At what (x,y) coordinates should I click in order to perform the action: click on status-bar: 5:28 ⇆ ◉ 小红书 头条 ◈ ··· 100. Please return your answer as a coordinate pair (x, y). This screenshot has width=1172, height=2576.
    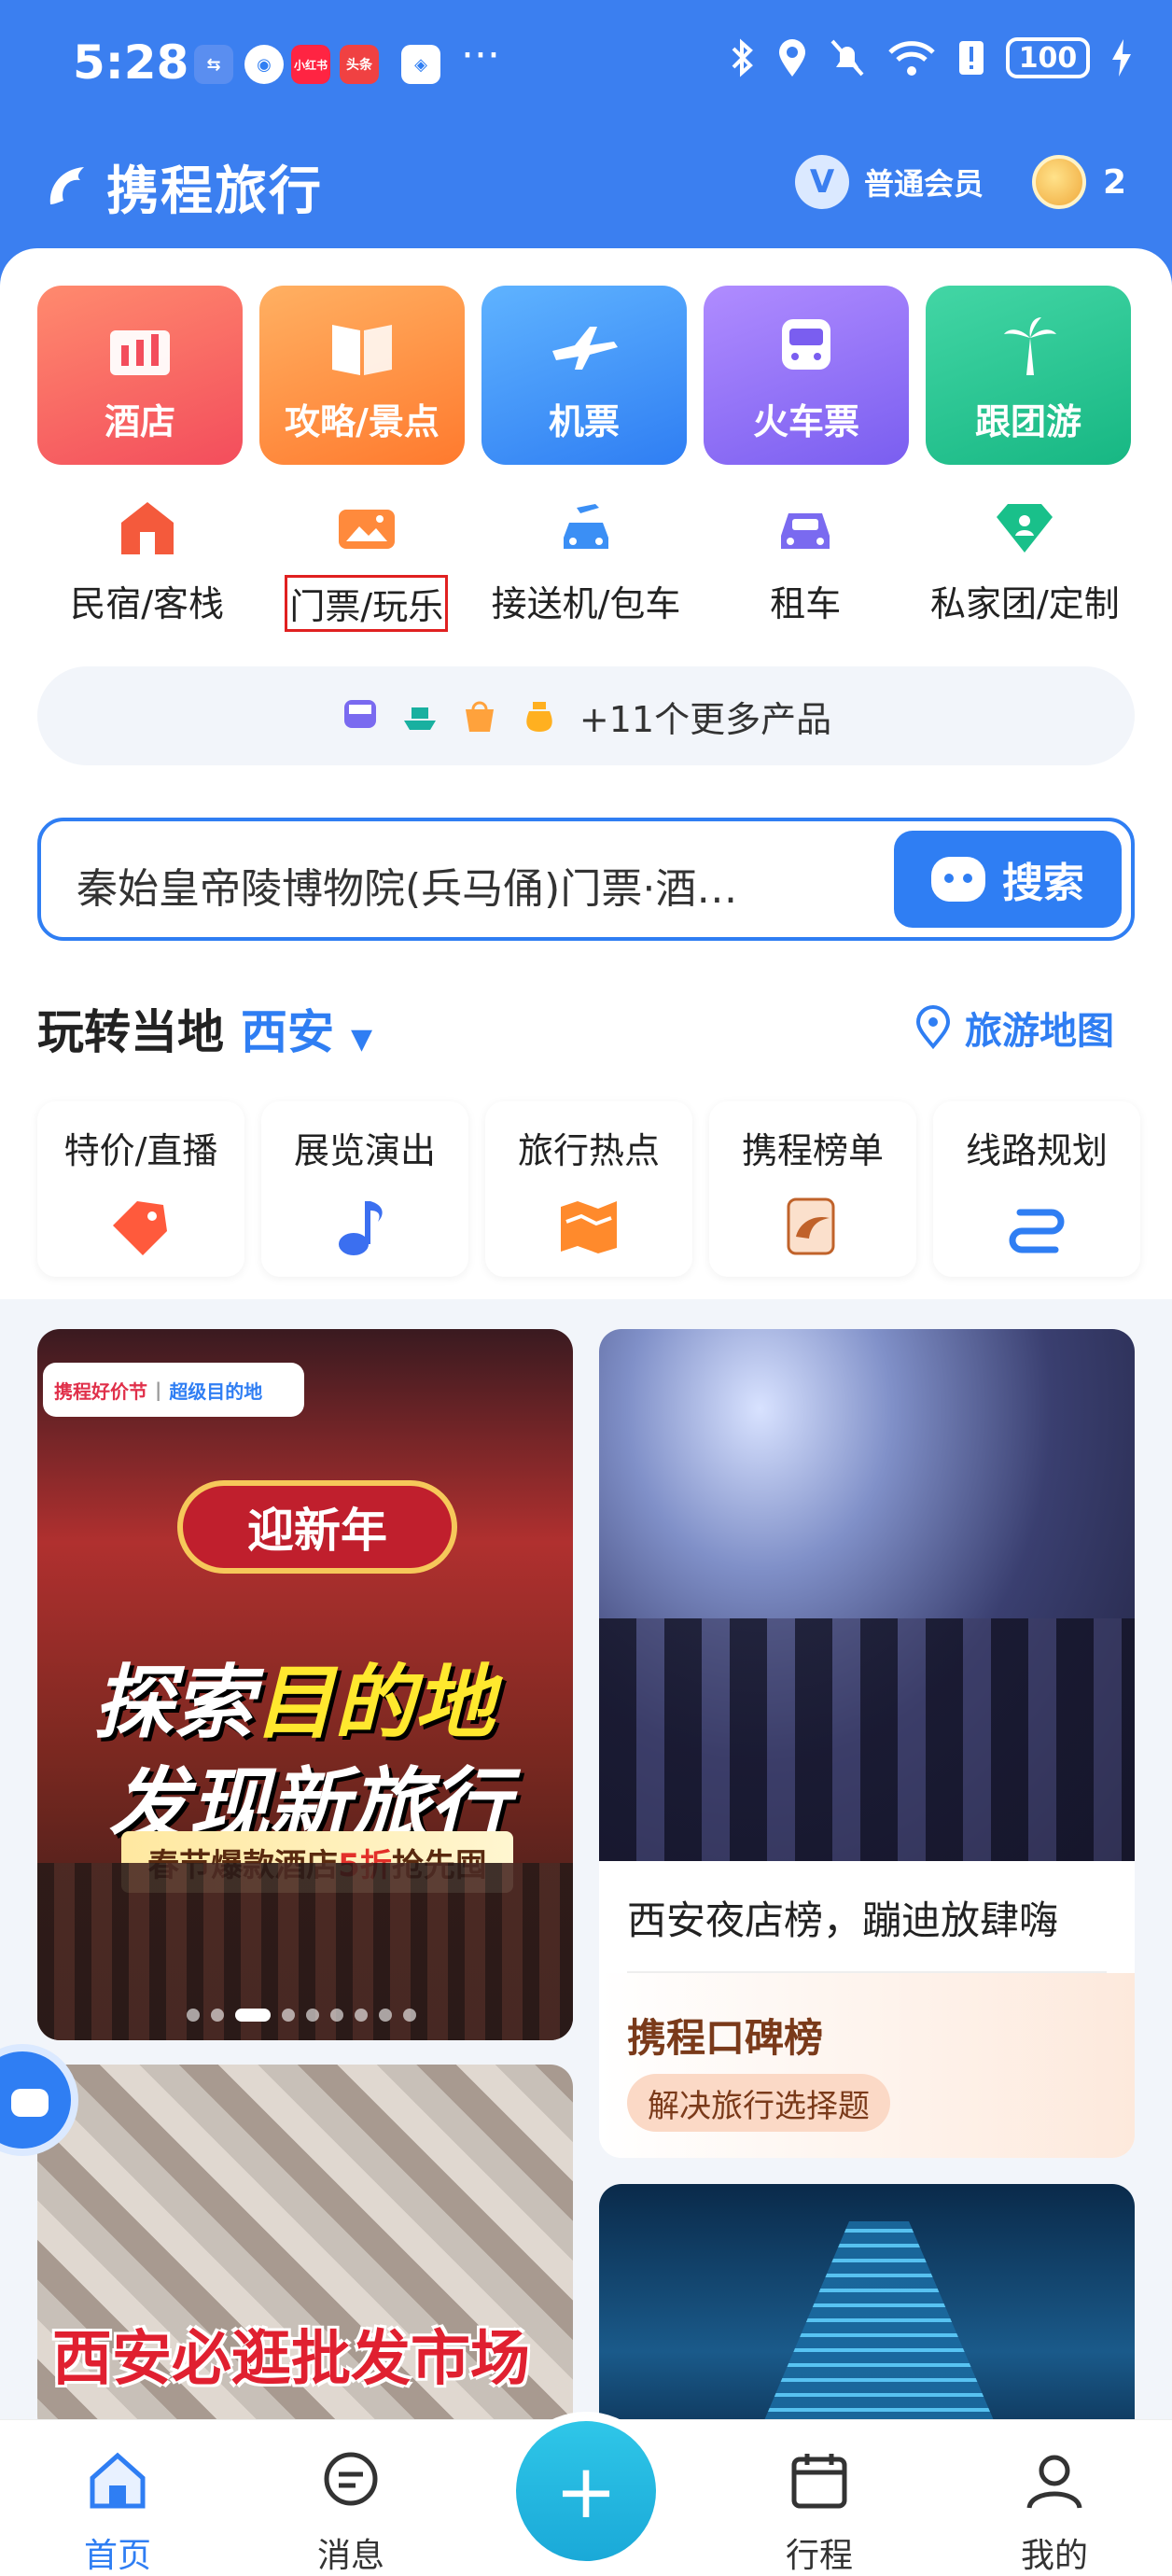
    Looking at the image, I should click on (586, 67).